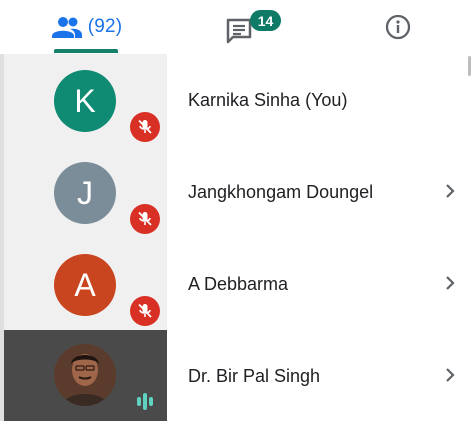 The height and width of the screenshot is (421, 473). I want to click on scrollbar, so click(469, 66).